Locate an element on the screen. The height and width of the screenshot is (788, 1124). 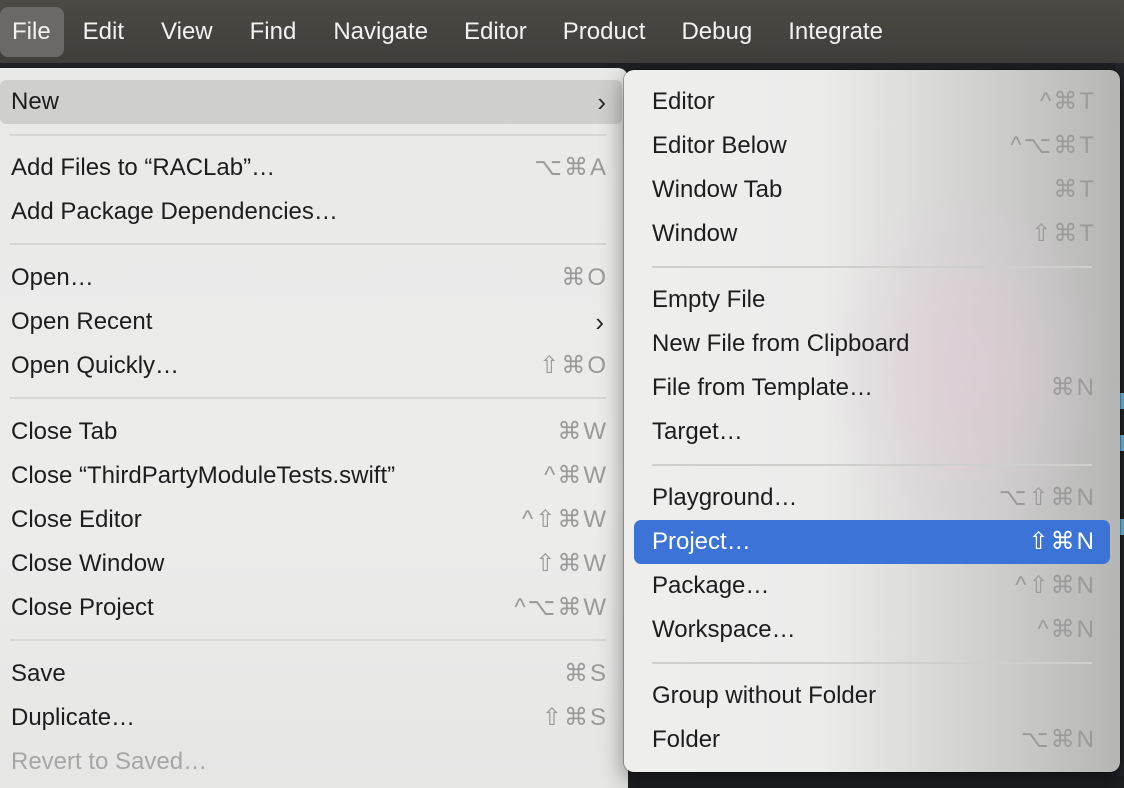
menu-view: View is located at coordinates (185, 32).